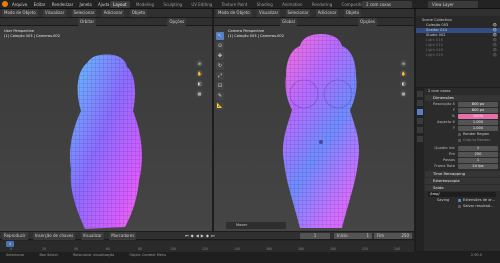 This screenshot has height=263, width=500. Describe the element at coordinates (459, 134) in the screenshot. I see `render-region-checkbox` at that location.